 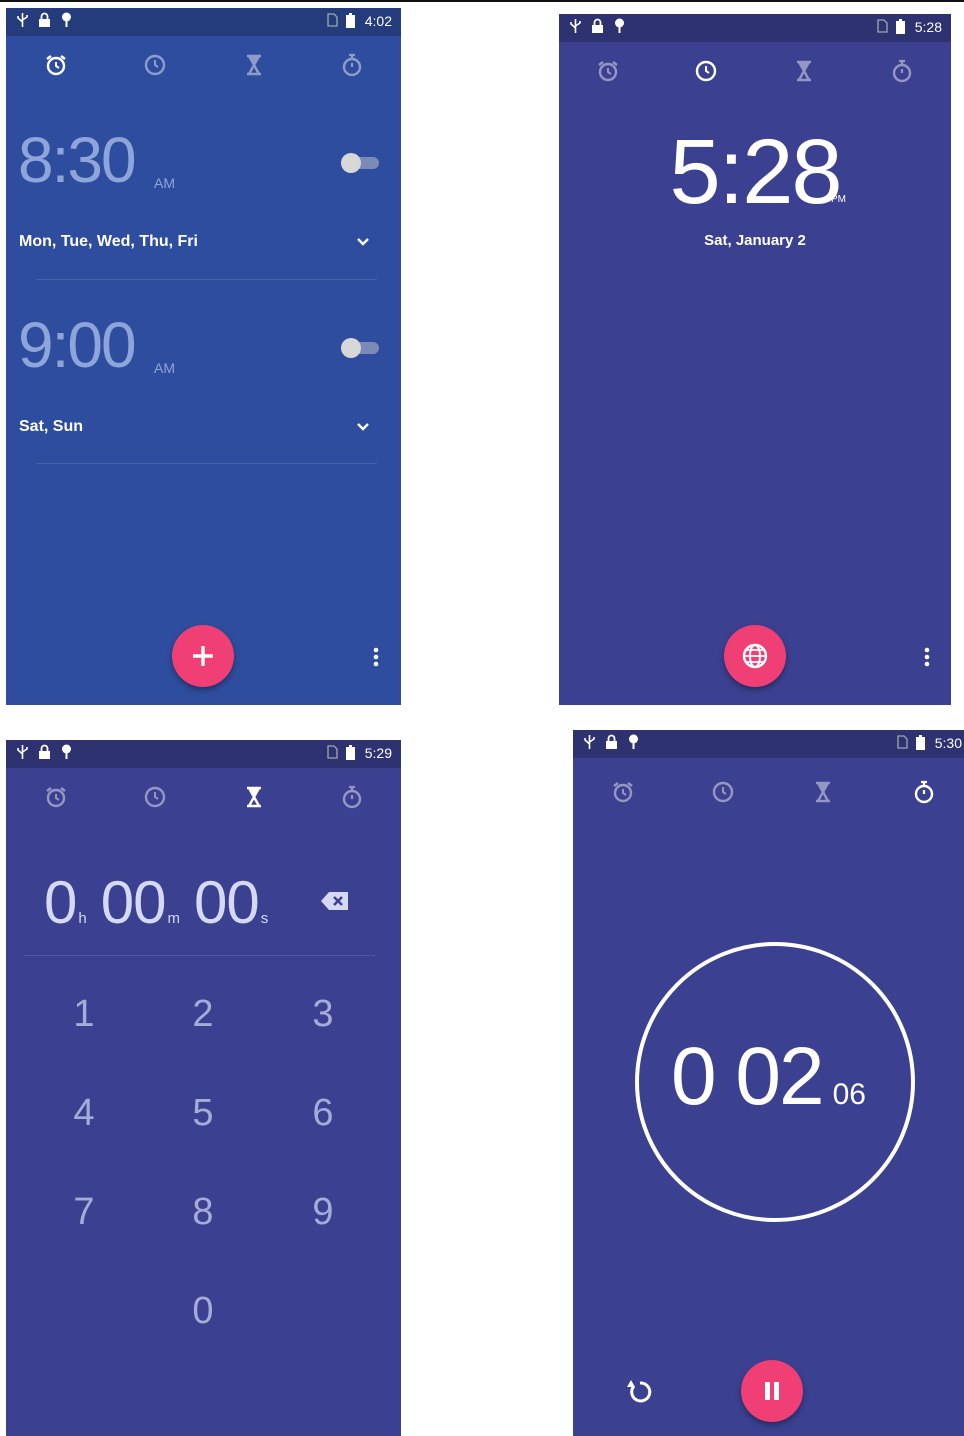 What do you see at coordinates (203, 1014) in the screenshot?
I see `keypad-key-2: 2` at bounding box center [203, 1014].